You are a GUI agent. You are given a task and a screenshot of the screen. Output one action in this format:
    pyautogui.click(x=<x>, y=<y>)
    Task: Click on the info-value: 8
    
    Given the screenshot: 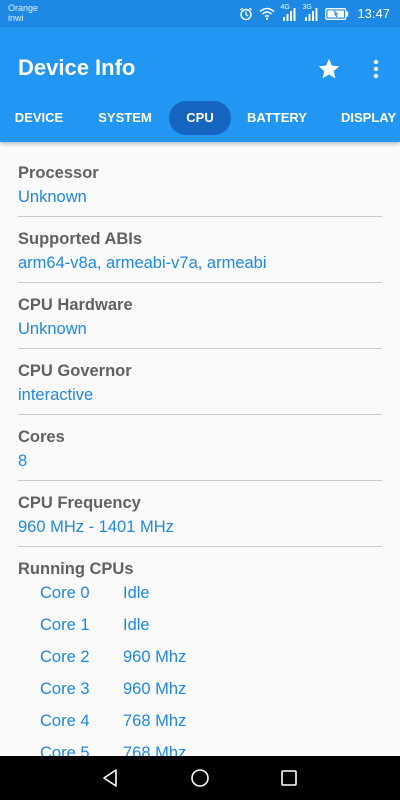 What is the action you would take?
    pyautogui.click(x=23, y=461)
    